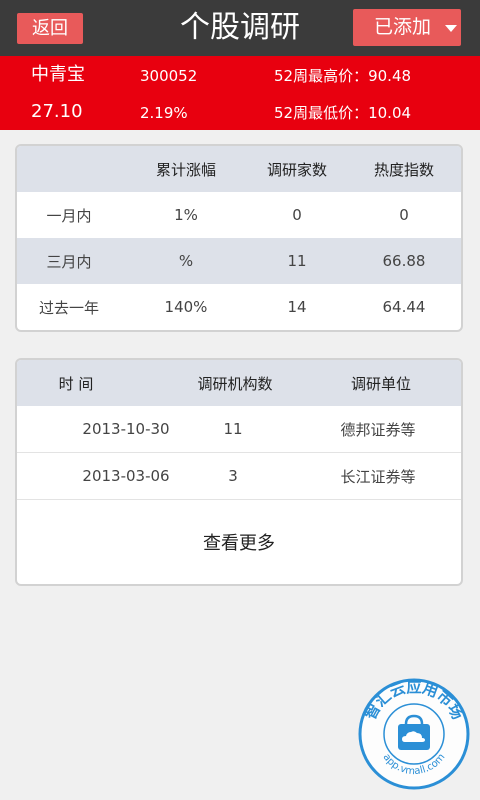  Describe the element at coordinates (185, 169) in the screenshot. I see `header-cell: 累计涨幅` at that location.